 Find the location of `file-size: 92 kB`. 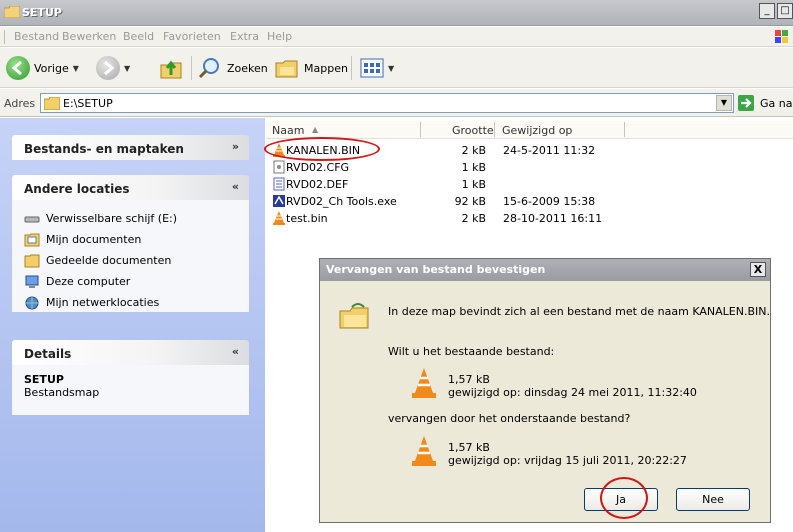

file-size: 92 kB is located at coordinates (470, 201).